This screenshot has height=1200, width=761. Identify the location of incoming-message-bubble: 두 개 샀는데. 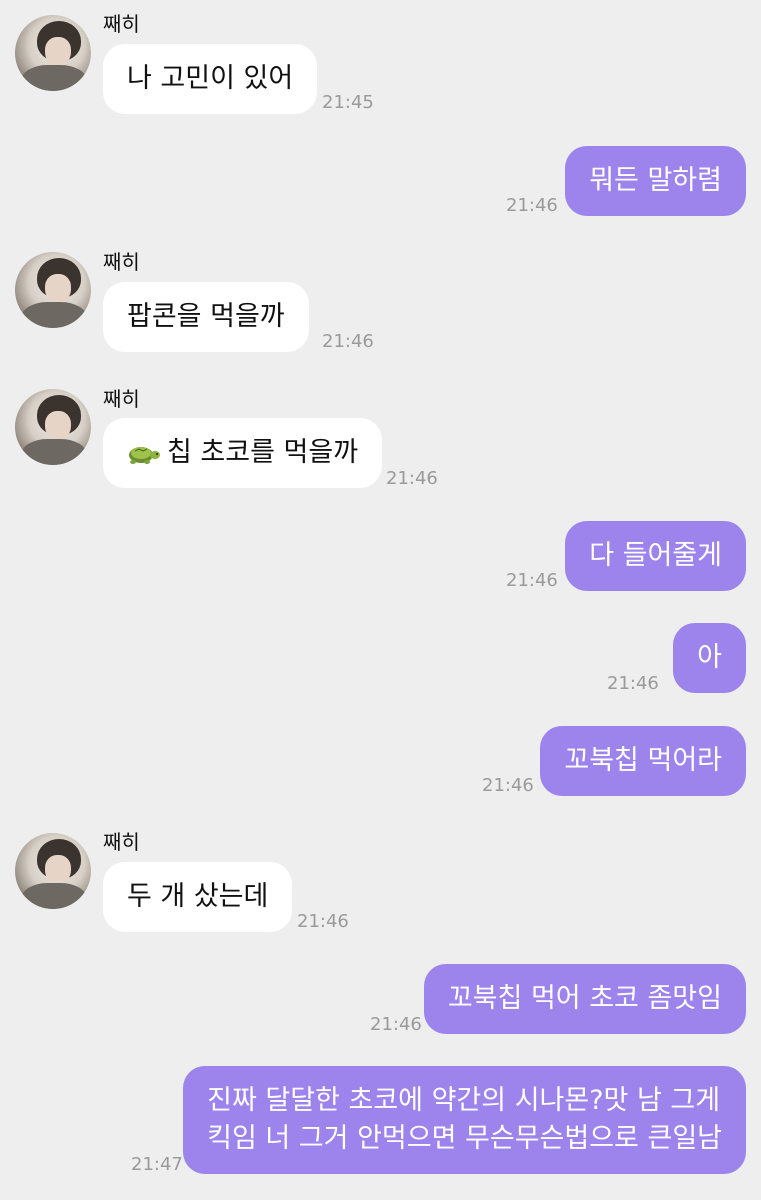
(198, 897).